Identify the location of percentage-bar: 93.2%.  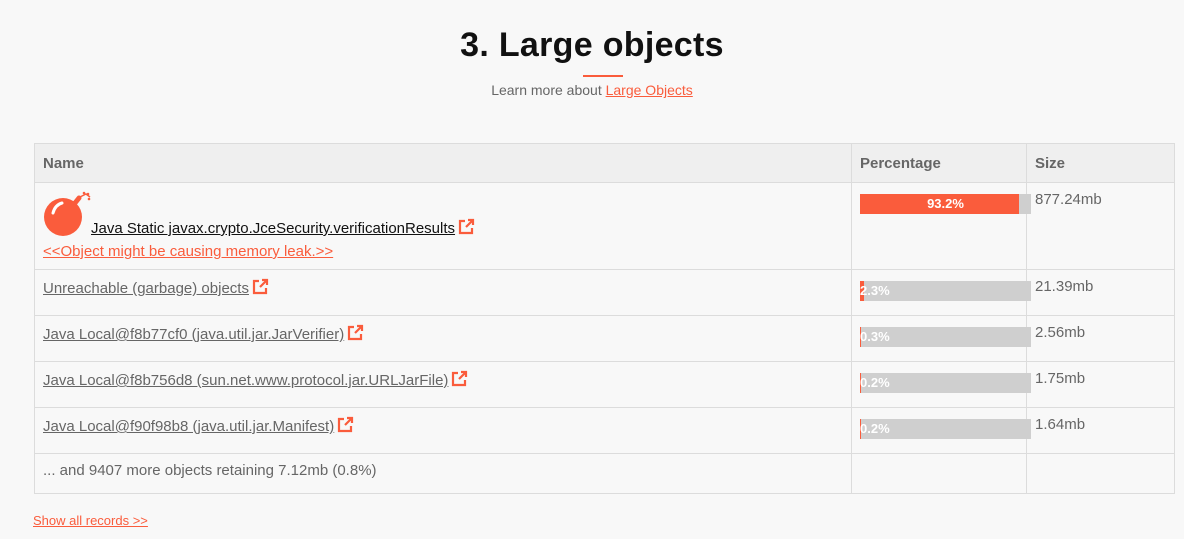
(945, 204).